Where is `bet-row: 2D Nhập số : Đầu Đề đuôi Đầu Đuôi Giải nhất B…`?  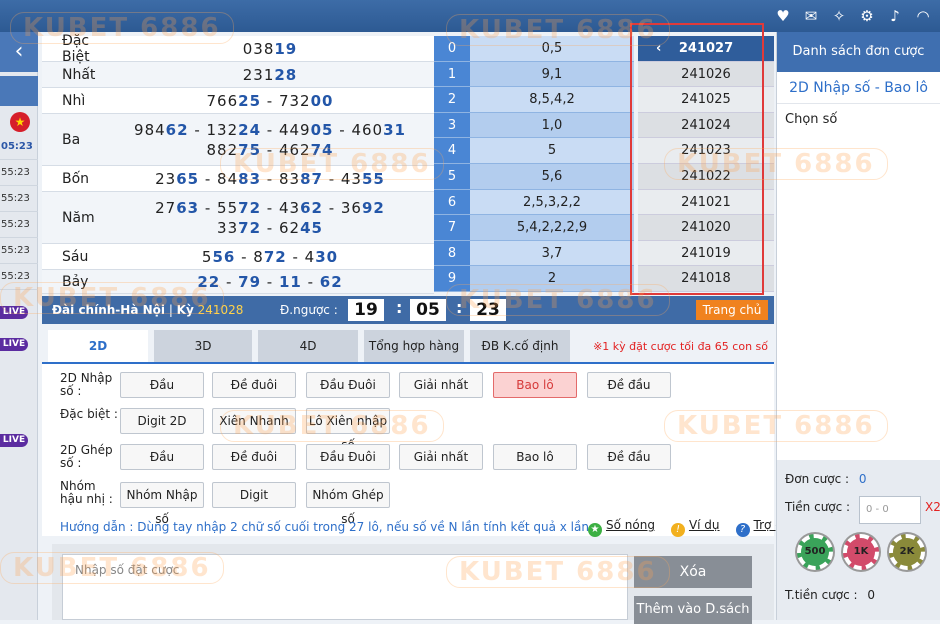
bet-row: 2D Nhập số : Đầu Đề đuôi Đầu Đuôi Giải nhất B… is located at coordinates (408, 385).